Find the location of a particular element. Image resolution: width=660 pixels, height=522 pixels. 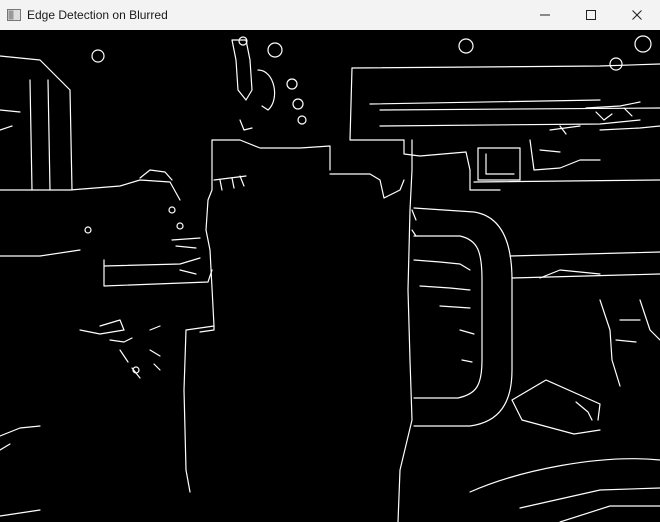

app-window-icon is located at coordinates (14, 15).